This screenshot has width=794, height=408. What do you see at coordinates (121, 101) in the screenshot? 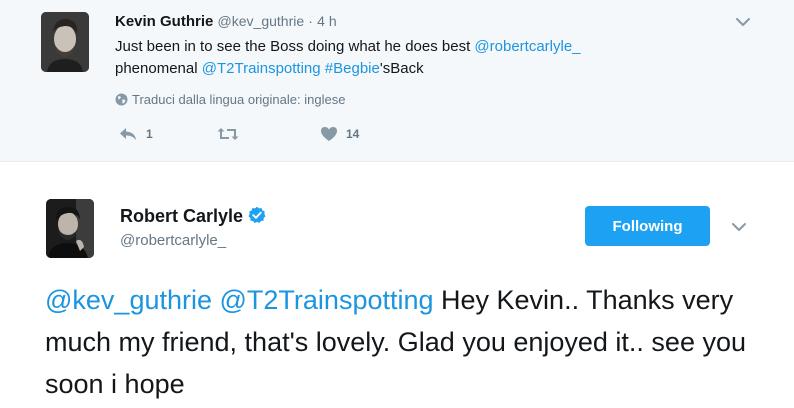
I see `globe-icon` at bounding box center [121, 101].